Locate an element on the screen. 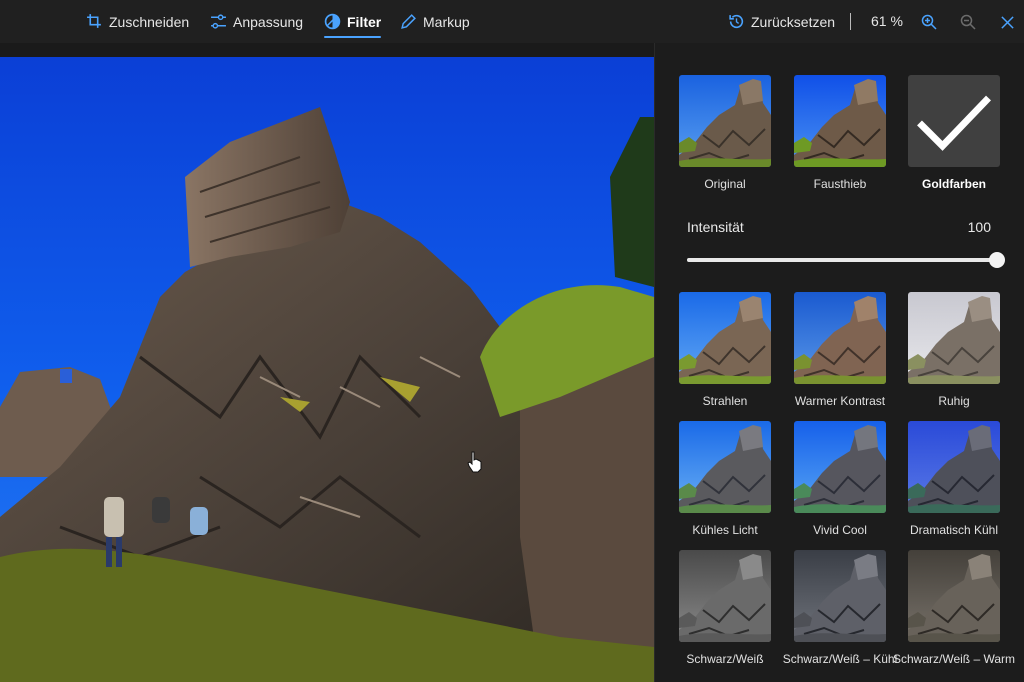 This screenshot has height=682, width=1024. filter-thumbnail-calm is located at coordinates (954, 338).